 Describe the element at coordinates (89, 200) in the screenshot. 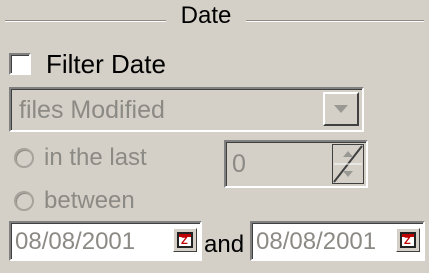

I see `radio-between-label: between` at that location.